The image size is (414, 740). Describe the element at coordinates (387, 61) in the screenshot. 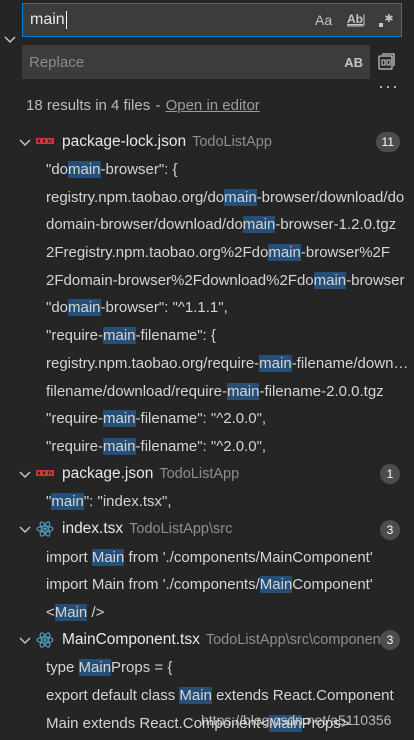

I see `replace-all-icon` at that location.